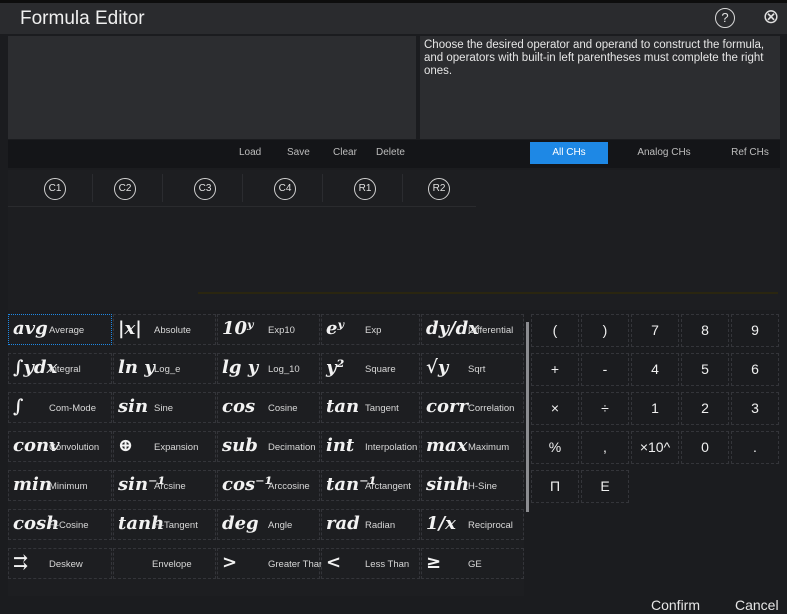 The height and width of the screenshot is (614, 787). I want to click on operator-h-tangent-button: tanh H-Tangent, so click(164, 524).